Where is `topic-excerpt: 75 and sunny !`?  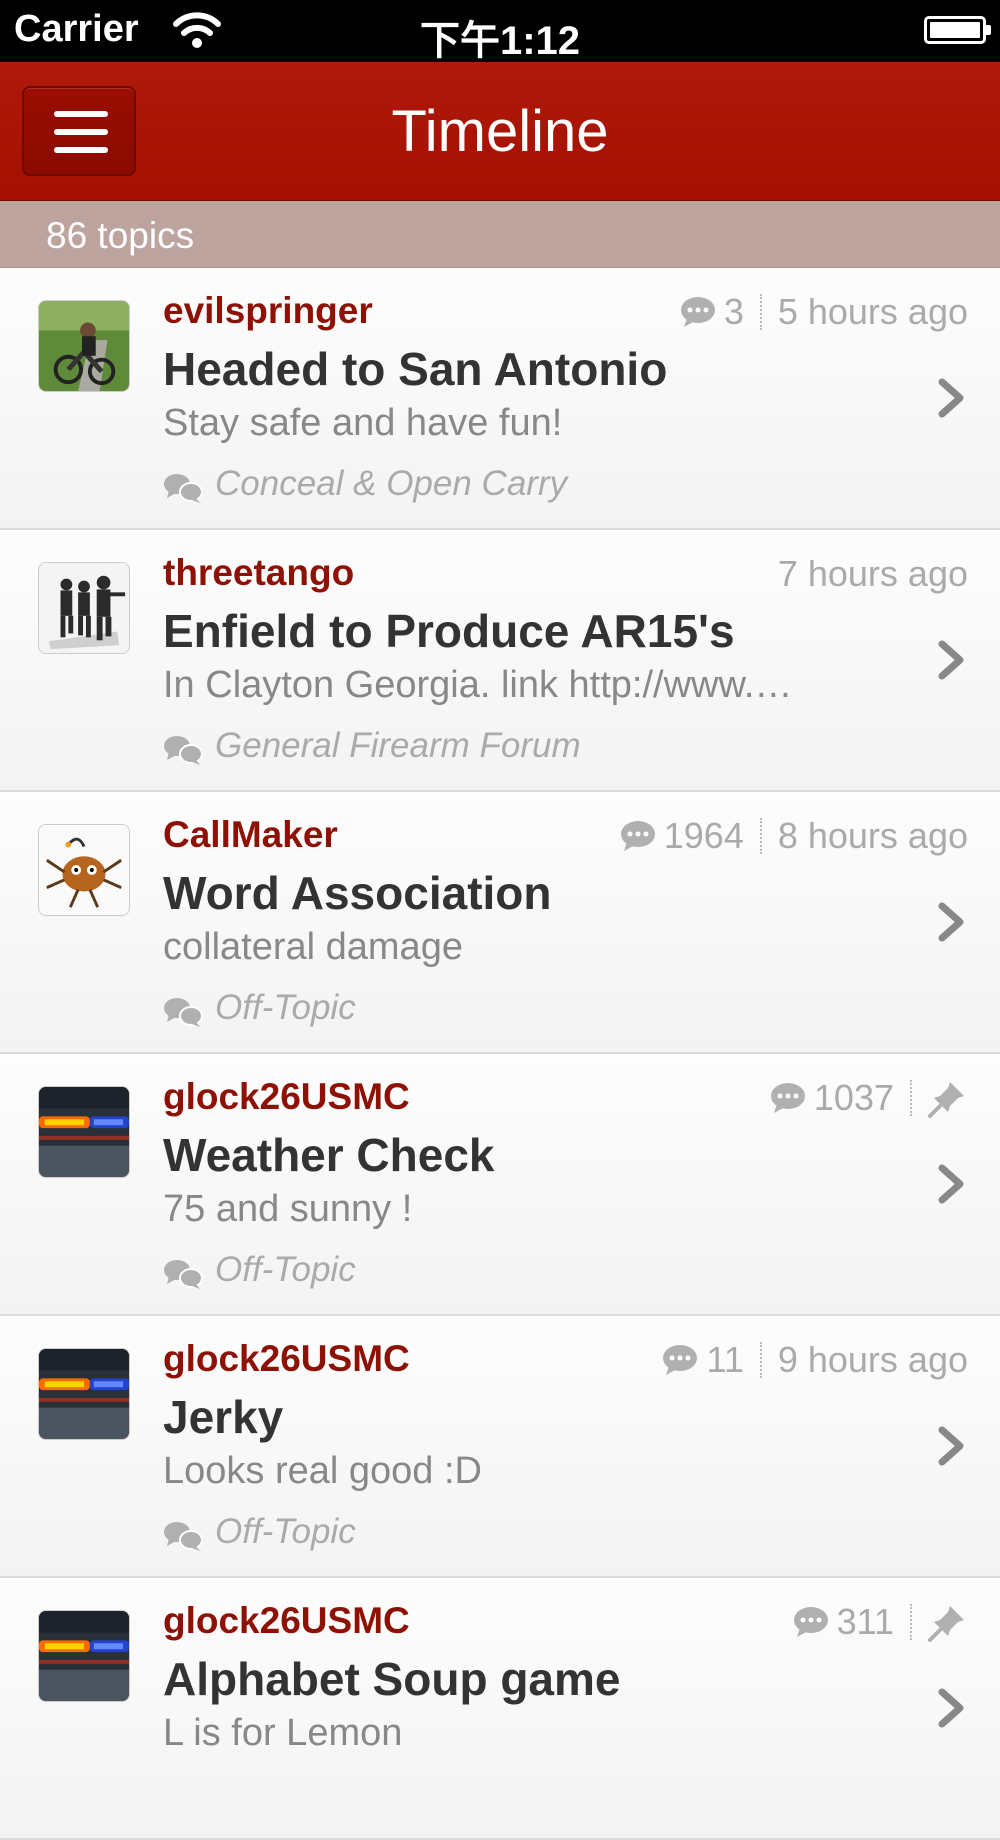 topic-excerpt: 75 and sunny ! is located at coordinates (288, 1209).